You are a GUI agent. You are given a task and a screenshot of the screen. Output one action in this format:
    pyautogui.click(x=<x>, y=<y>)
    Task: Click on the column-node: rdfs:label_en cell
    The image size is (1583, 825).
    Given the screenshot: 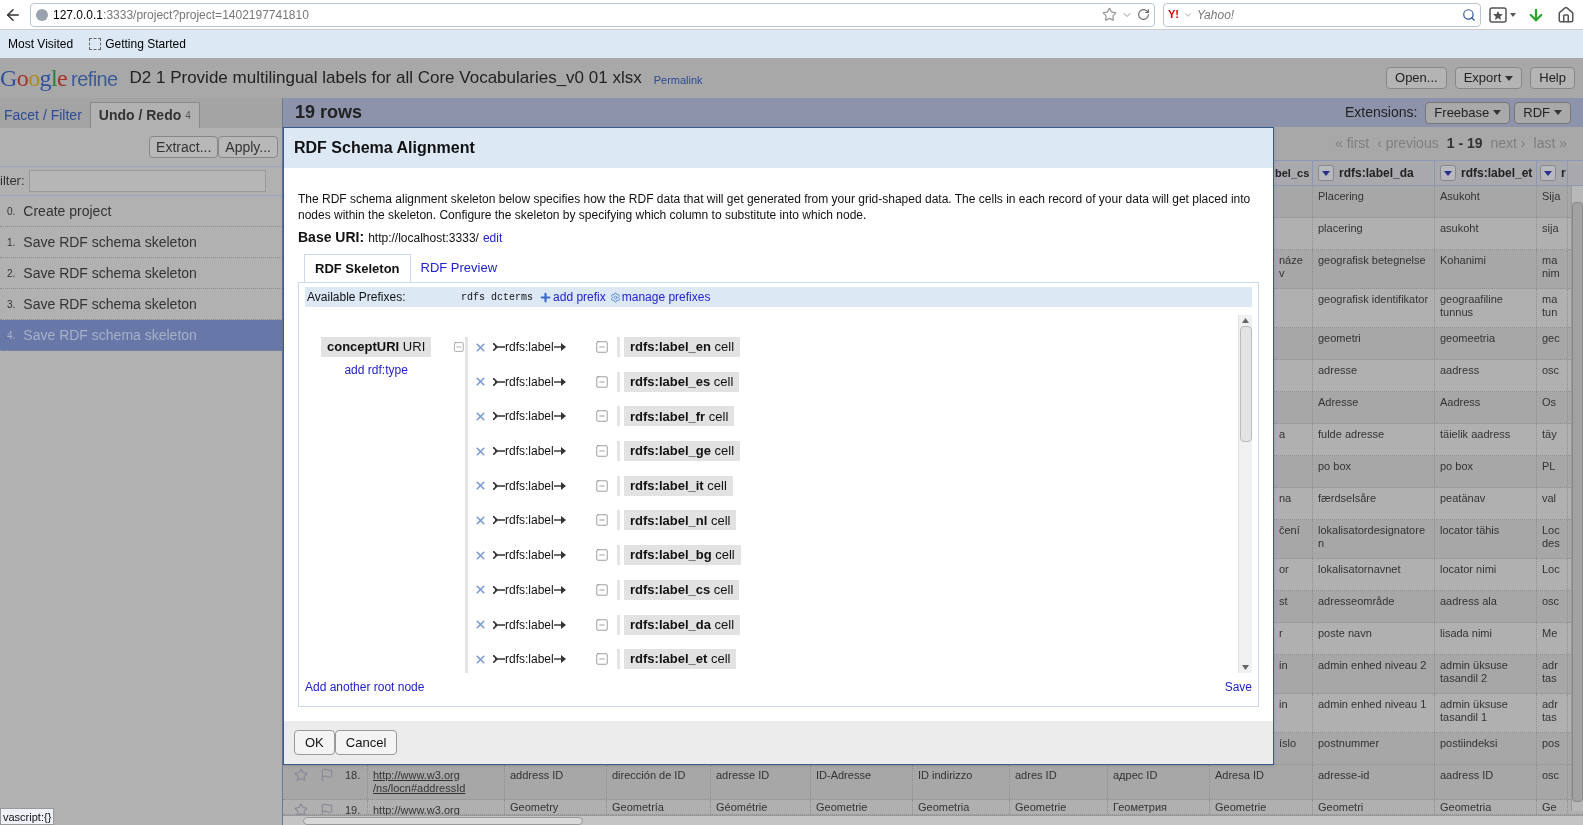 What is the action you would take?
    pyautogui.click(x=682, y=347)
    